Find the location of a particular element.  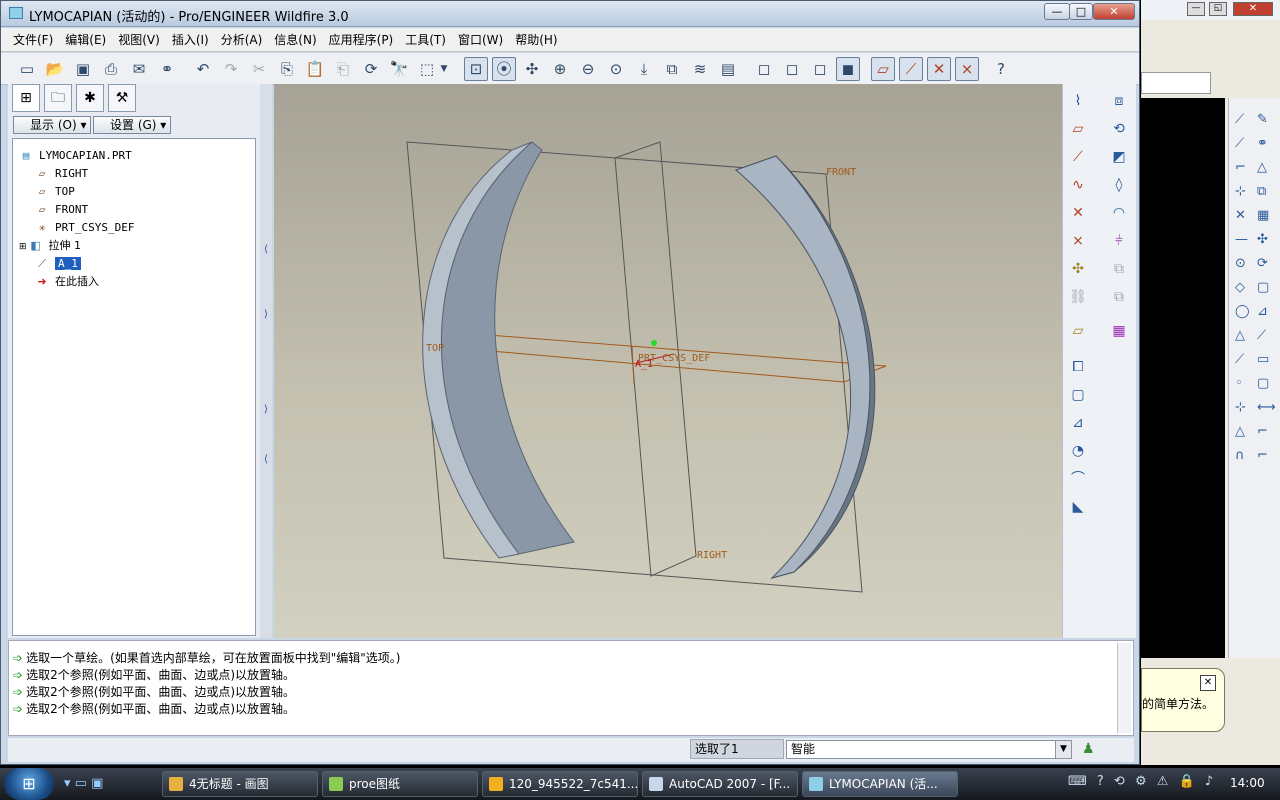

folder-browser-tab-icon: 🗀 is located at coordinates (58, 98).